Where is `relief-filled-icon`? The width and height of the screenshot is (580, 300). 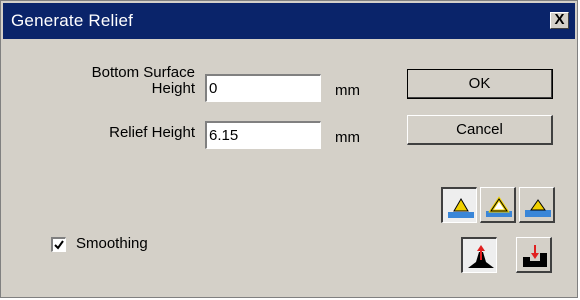
relief-filled-icon is located at coordinates (461, 208).